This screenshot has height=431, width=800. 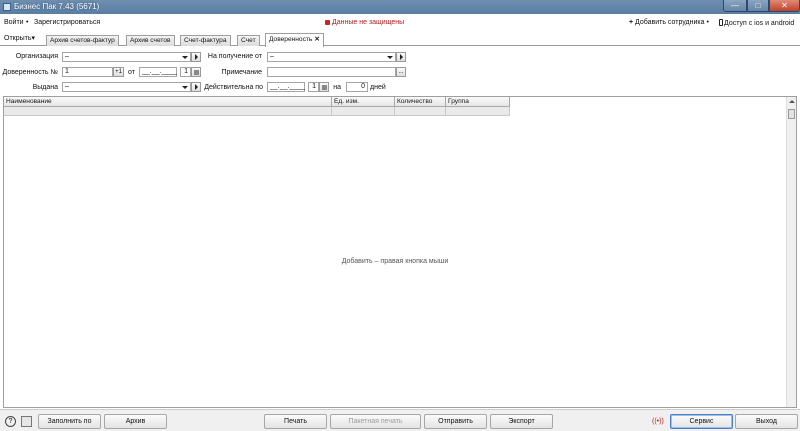 What do you see at coordinates (791, 252) in the screenshot?
I see `vertical-scrollbar` at bounding box center [791, 252].